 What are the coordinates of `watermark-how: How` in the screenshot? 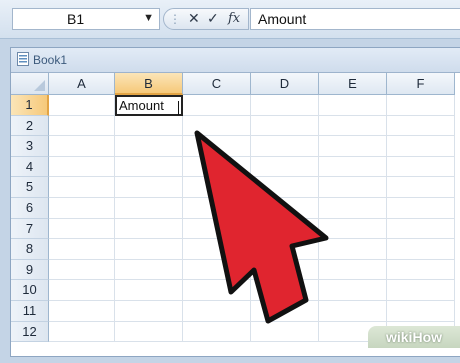 It's located at (427, 337).